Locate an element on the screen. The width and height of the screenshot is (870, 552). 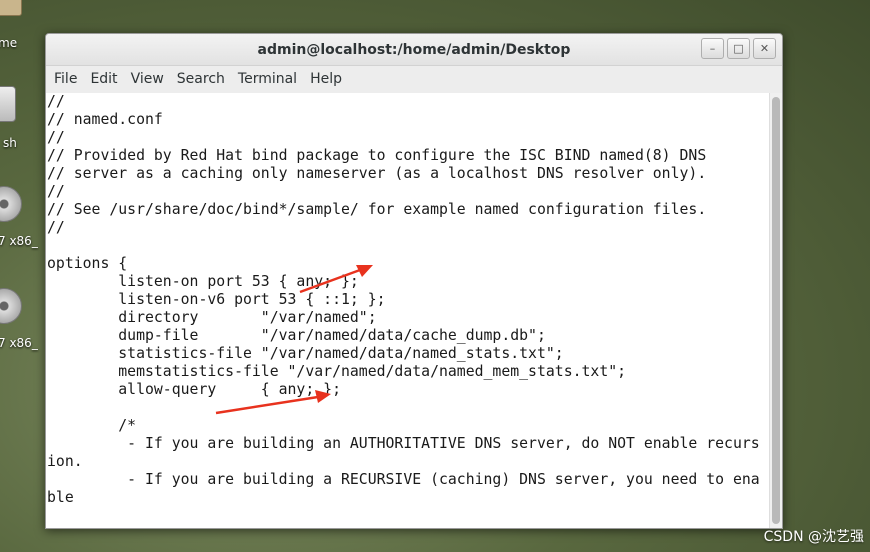
menu-bar: File Edit View Search Terminal Help is located at coordinates (414, 79).